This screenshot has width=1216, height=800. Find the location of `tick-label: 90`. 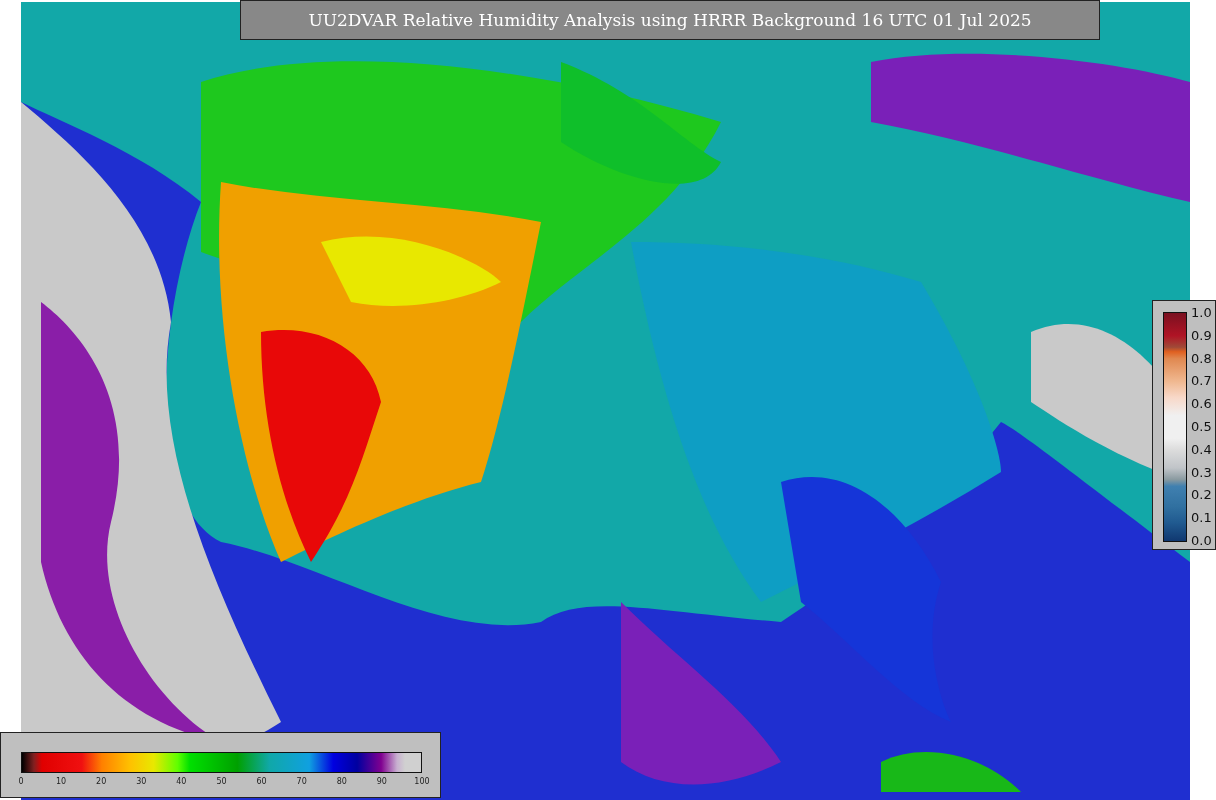

tick-label: 90 is located at coordinates (381, 781).